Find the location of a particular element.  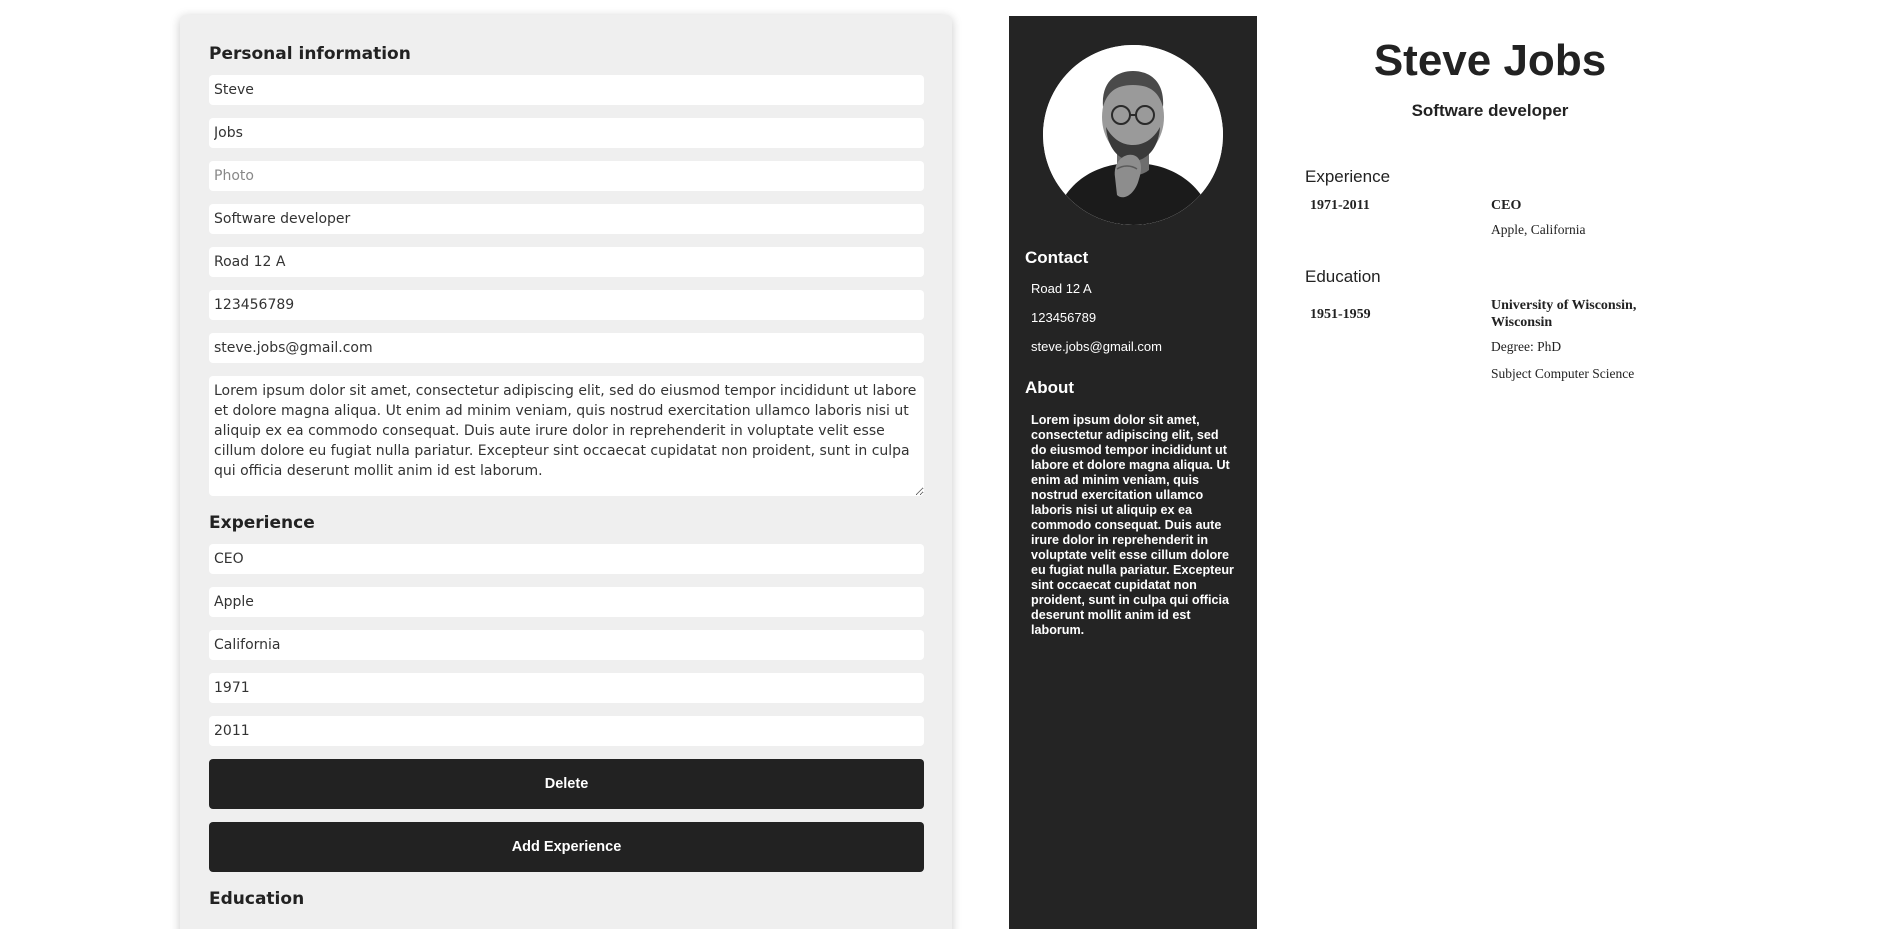

personal-info-heading: Personal information is located at coordinates (310, 54).